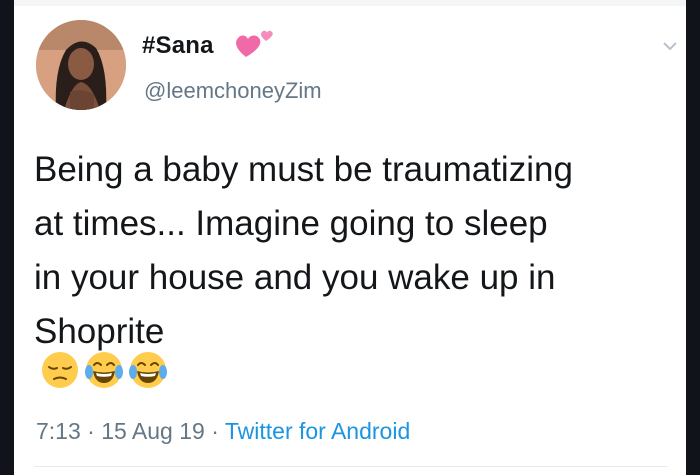 The image size is (700, 475). Describe the element at coordinates (153, 431) in the screenshot. I see `tweet-date: 15 Aug 19` at that location.